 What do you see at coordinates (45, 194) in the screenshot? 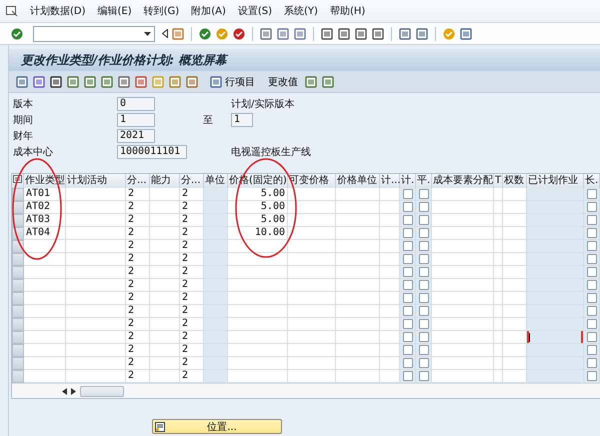
I see `table-cell: AT01` at bounding box center [45, 194].